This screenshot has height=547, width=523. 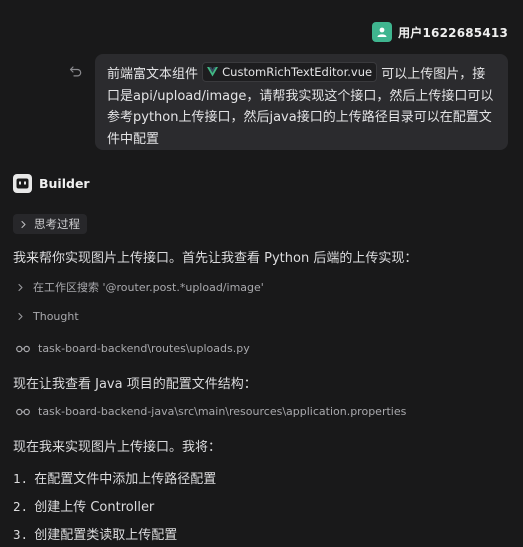 I want to click on user-avatar, so click(x=382, y=32).